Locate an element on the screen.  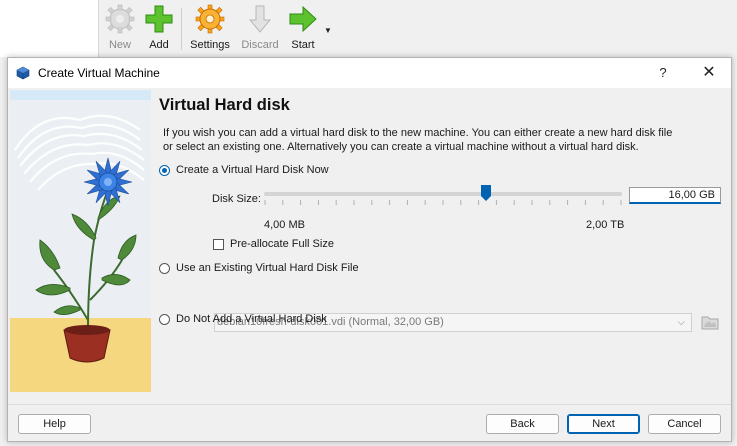
wizard-illustration is located at coordinates (80, 241).